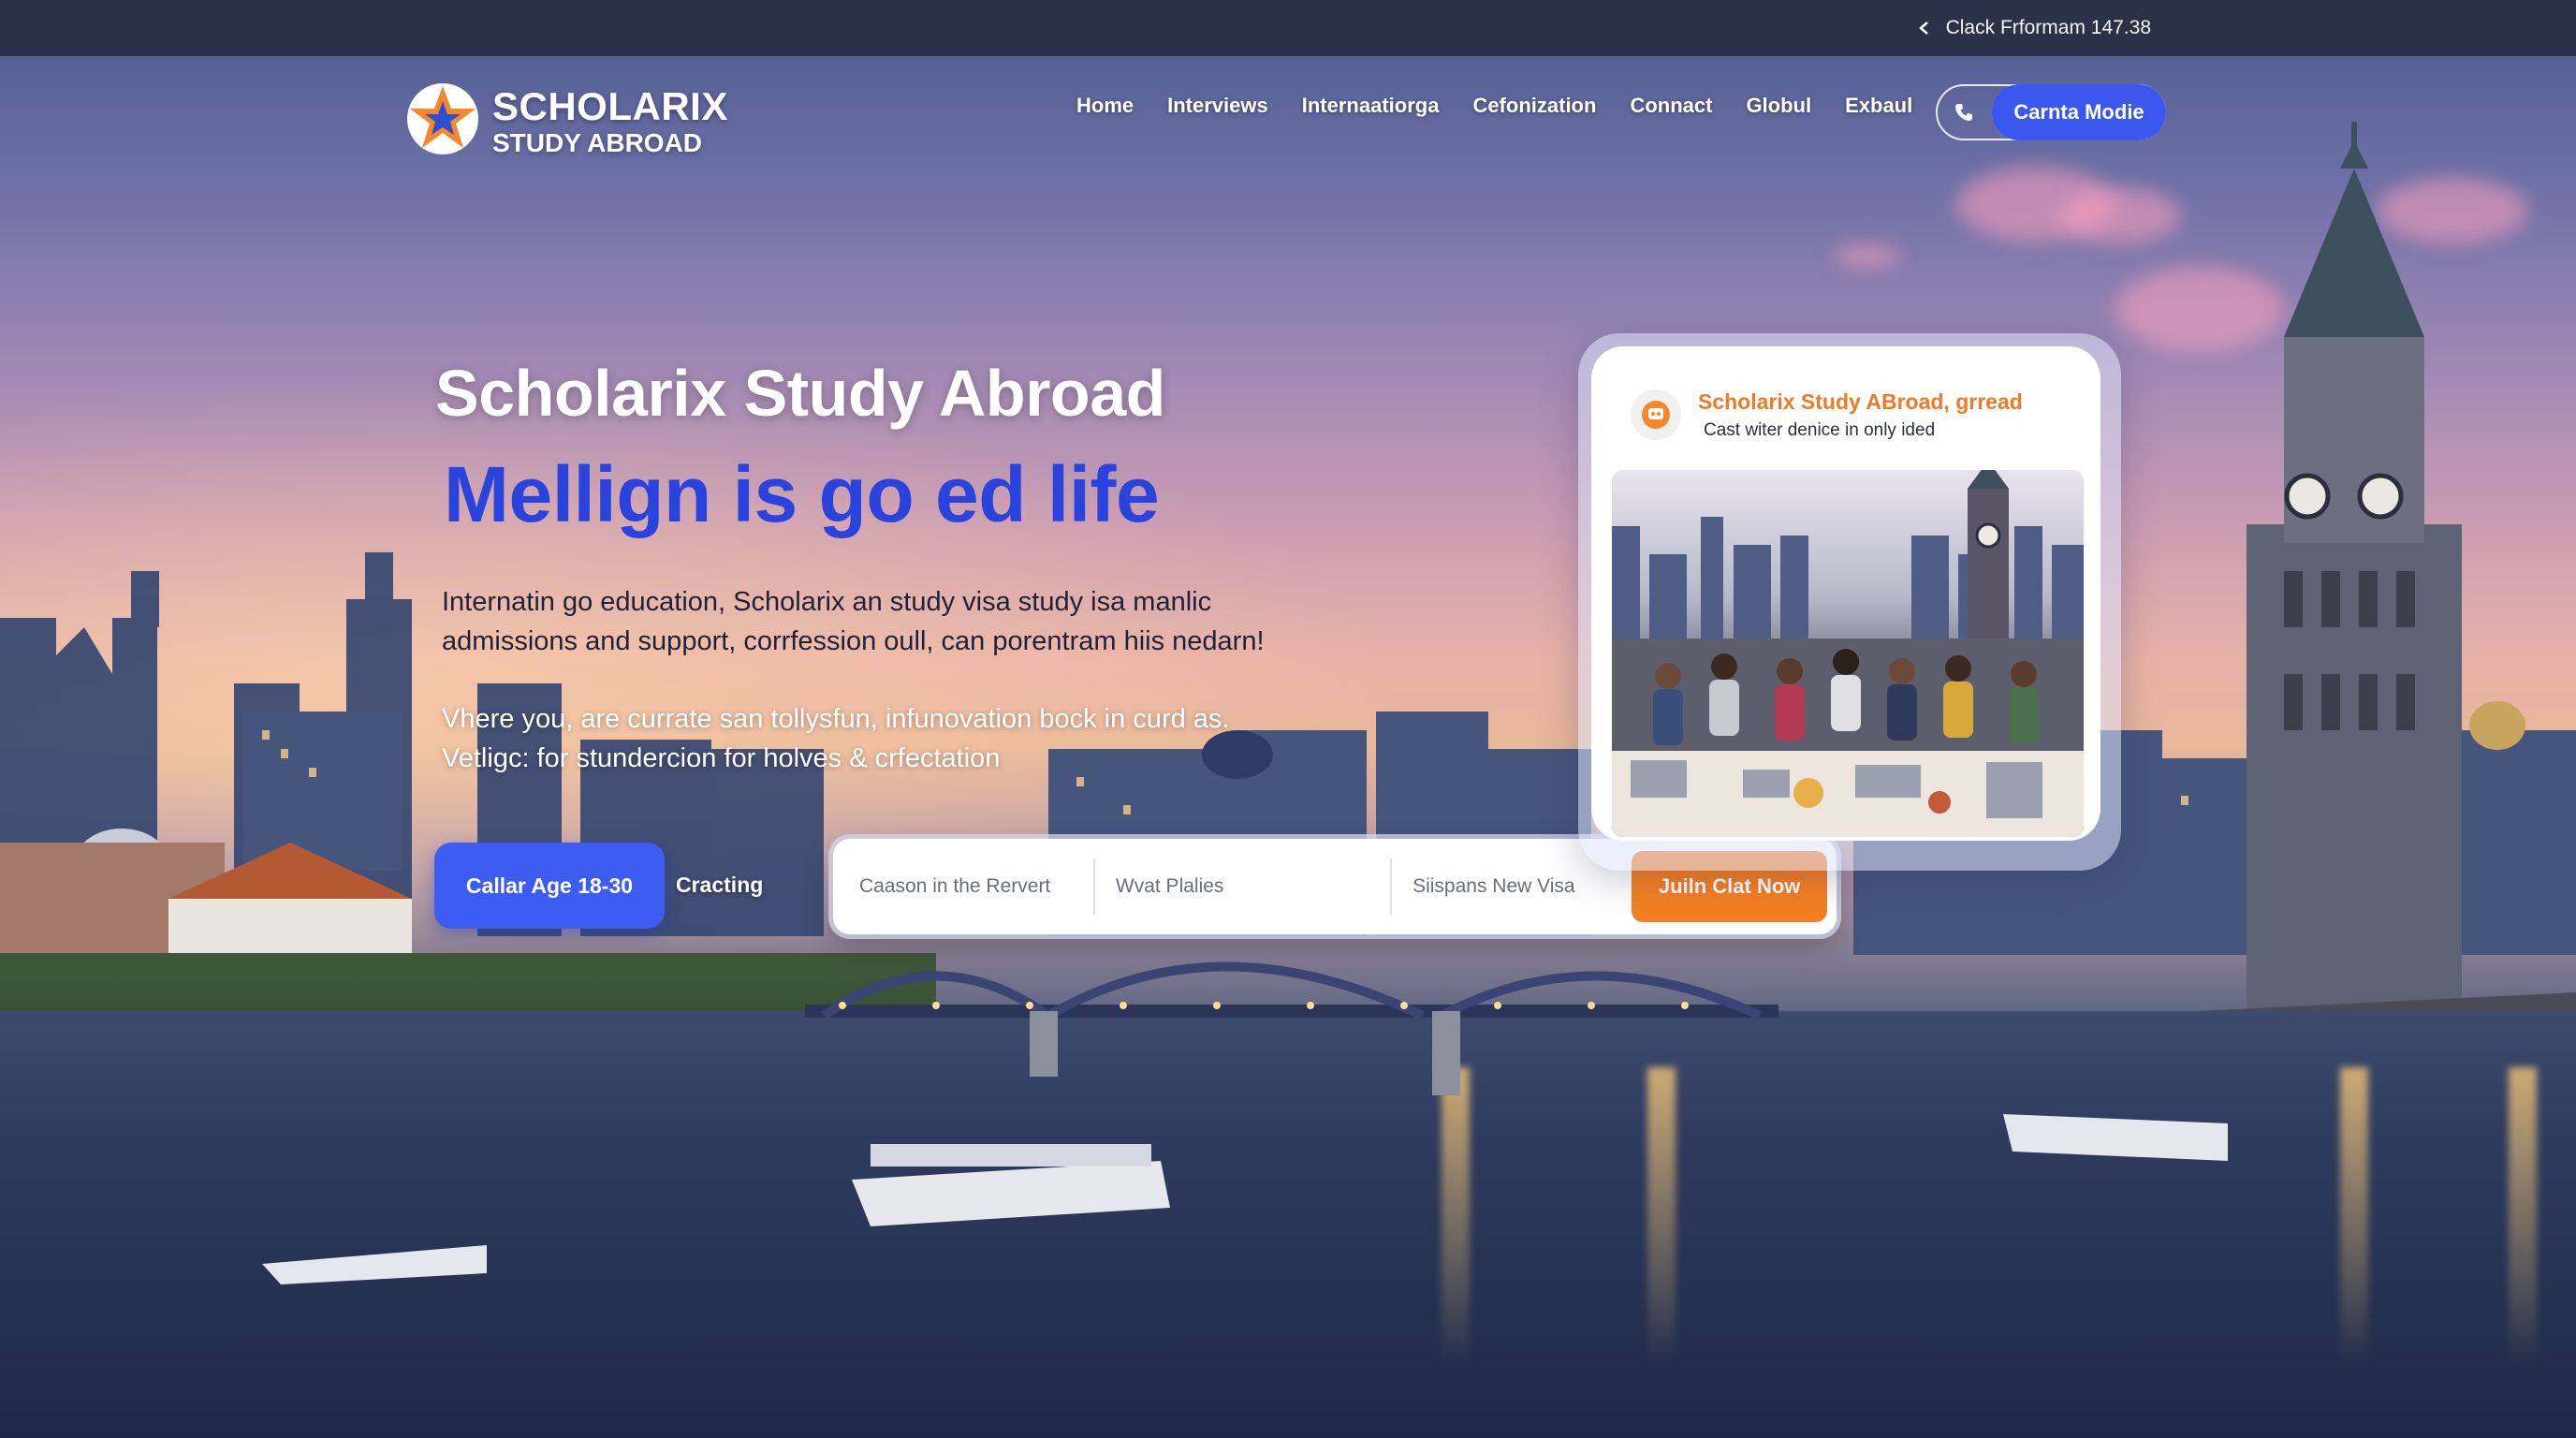 The height and width of the screenshot is (1438, 2576). Describe the element at coordinates (1820, 430) in the screenshot. I see `card-subtitle: Cast witer denice in only ided` at that location.